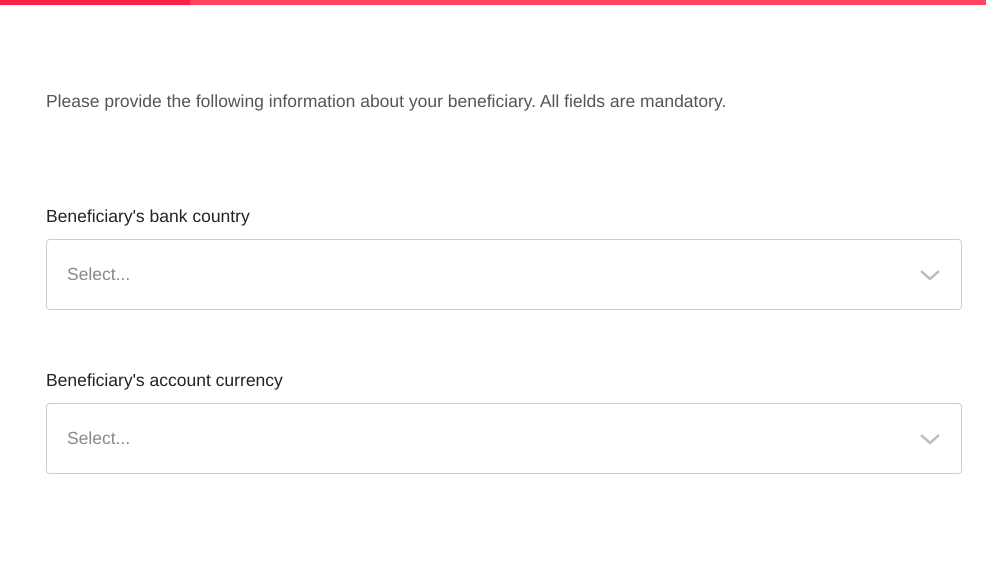 This screenshot has height=585, width=986. What do you see at coordinates (165, 380) in the screenshot?
I see `field-label: Beneficiary's account currency` at bounding box center [165, 380].